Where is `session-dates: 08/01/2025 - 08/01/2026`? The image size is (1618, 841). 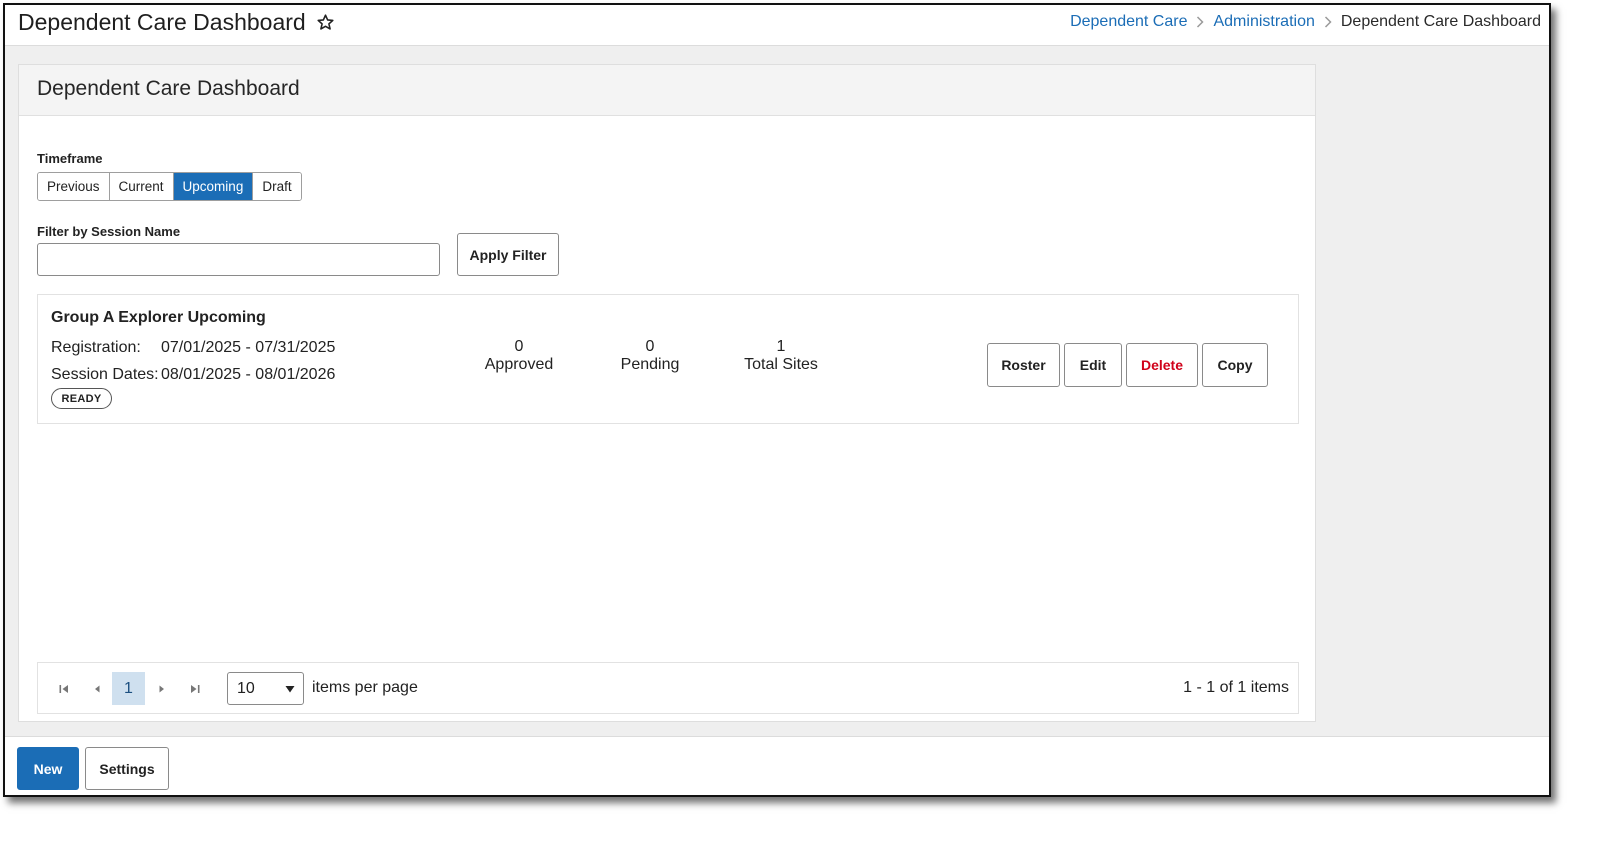 session-dates: 08/01/2025 - 08/01/2026 is located at coordinates (248, 374).